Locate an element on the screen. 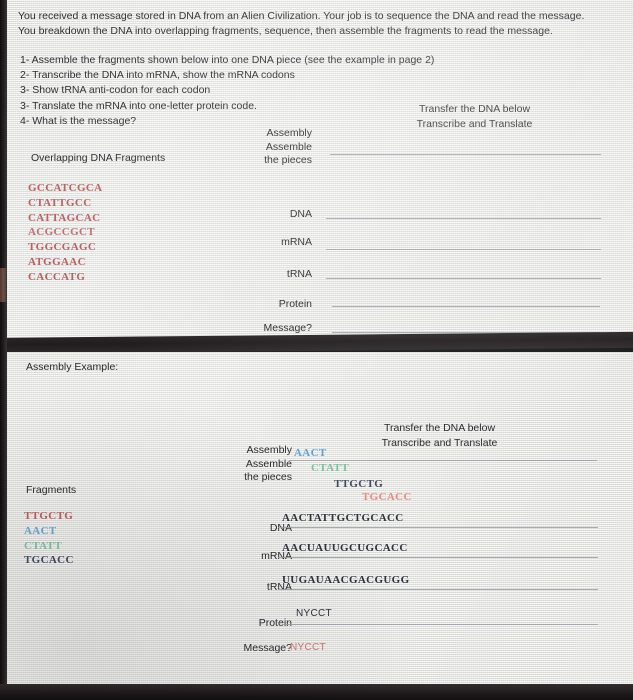 This screenshot has height=700, width=633. answer-rule-mrna-example is located at coordinates (438, 557).